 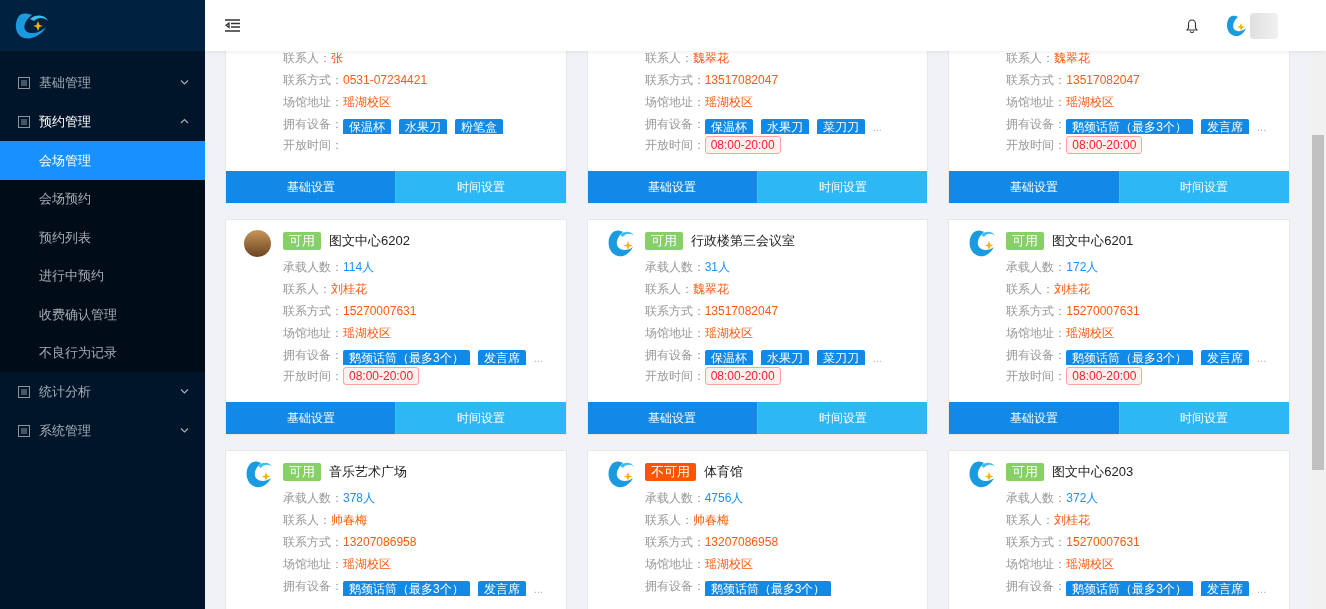 I want to click on sidebar-item: 统计分析, so click(x=102, y=391).